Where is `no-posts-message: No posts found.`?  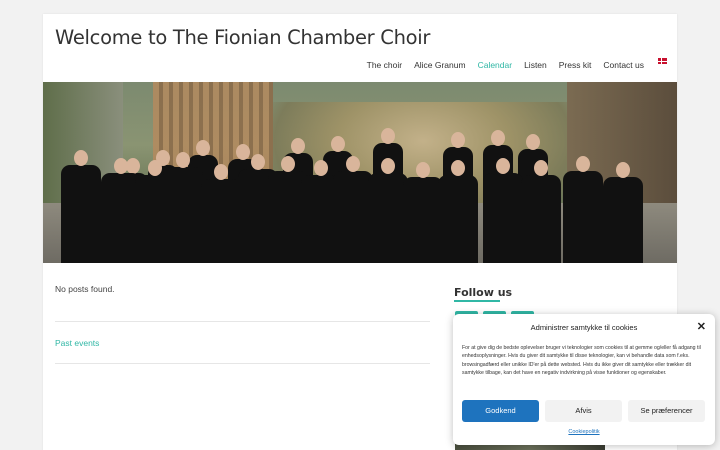 no-posts-message: No posts found. is located at coordinates (85, 289).